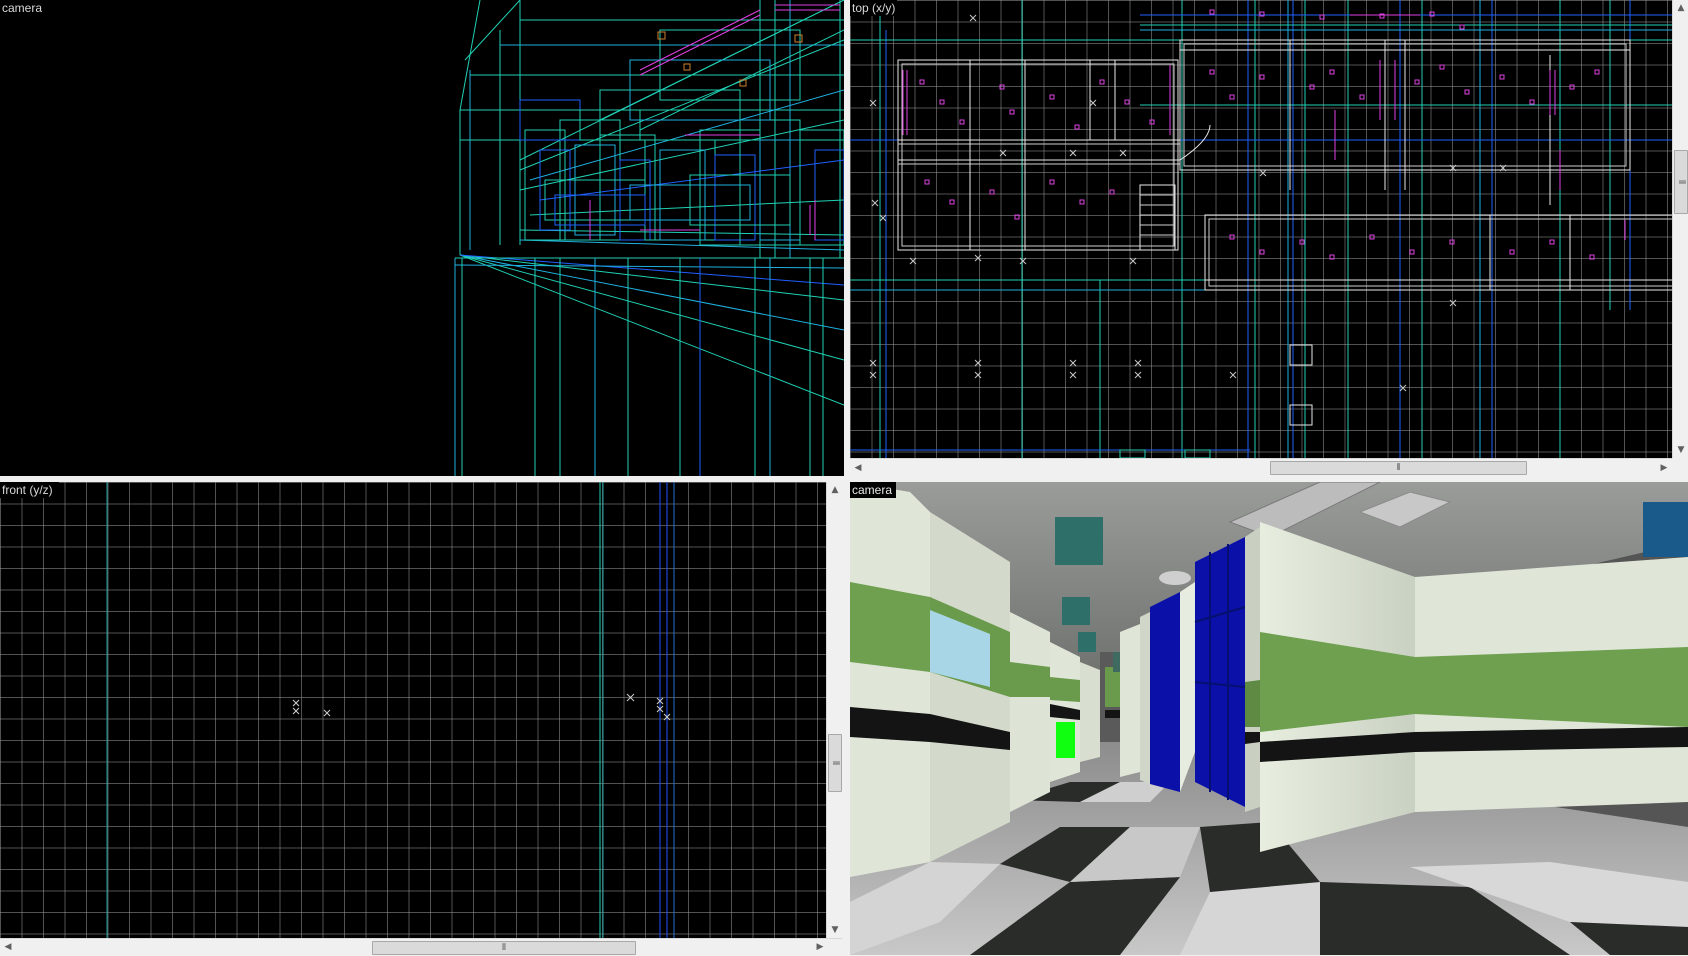 This screenshot has height=956, width=1688. Describe the element at coordinates (1261, 467) in the screenshot. I see `top-view-horizontal-scrollbar: ◀ ⦀ ▶` at that location.